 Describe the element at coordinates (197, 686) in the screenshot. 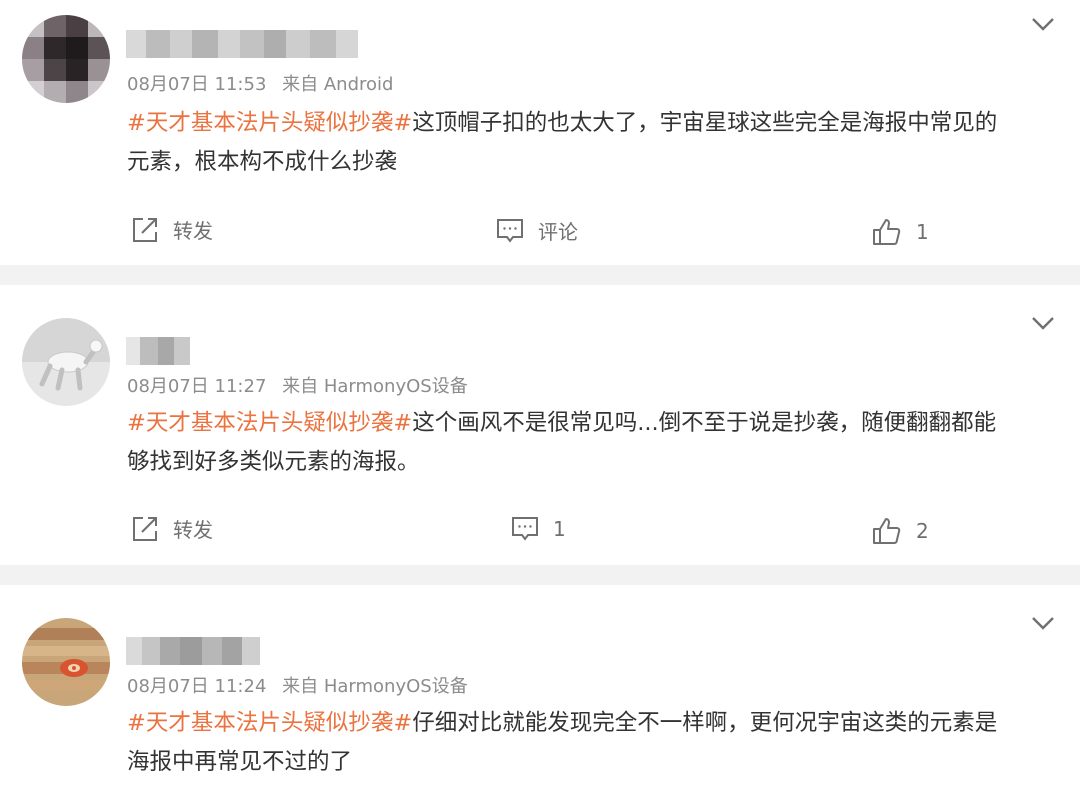

I see `comment-time: 08月07日 11:24` at that location.